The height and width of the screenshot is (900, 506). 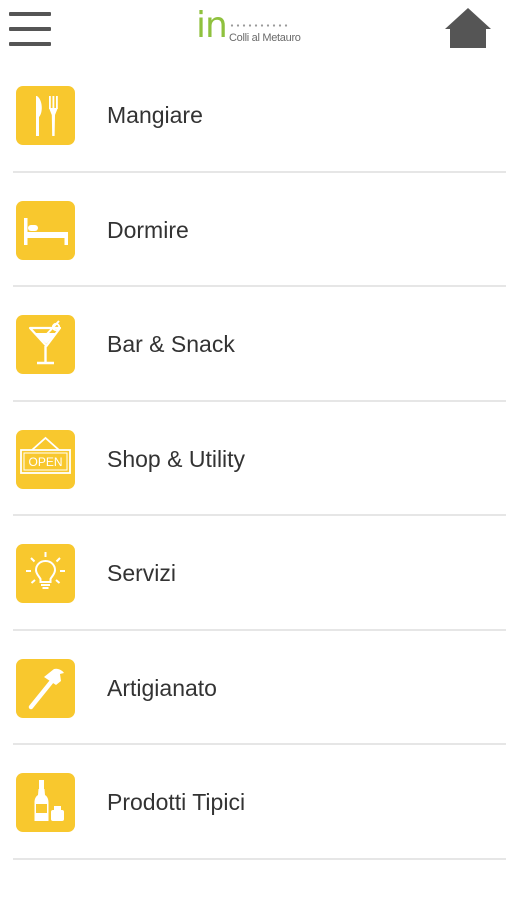 I want to click on menu-item-shop-utility: OPEN Shop & Utility, so click(x=259, y=459).